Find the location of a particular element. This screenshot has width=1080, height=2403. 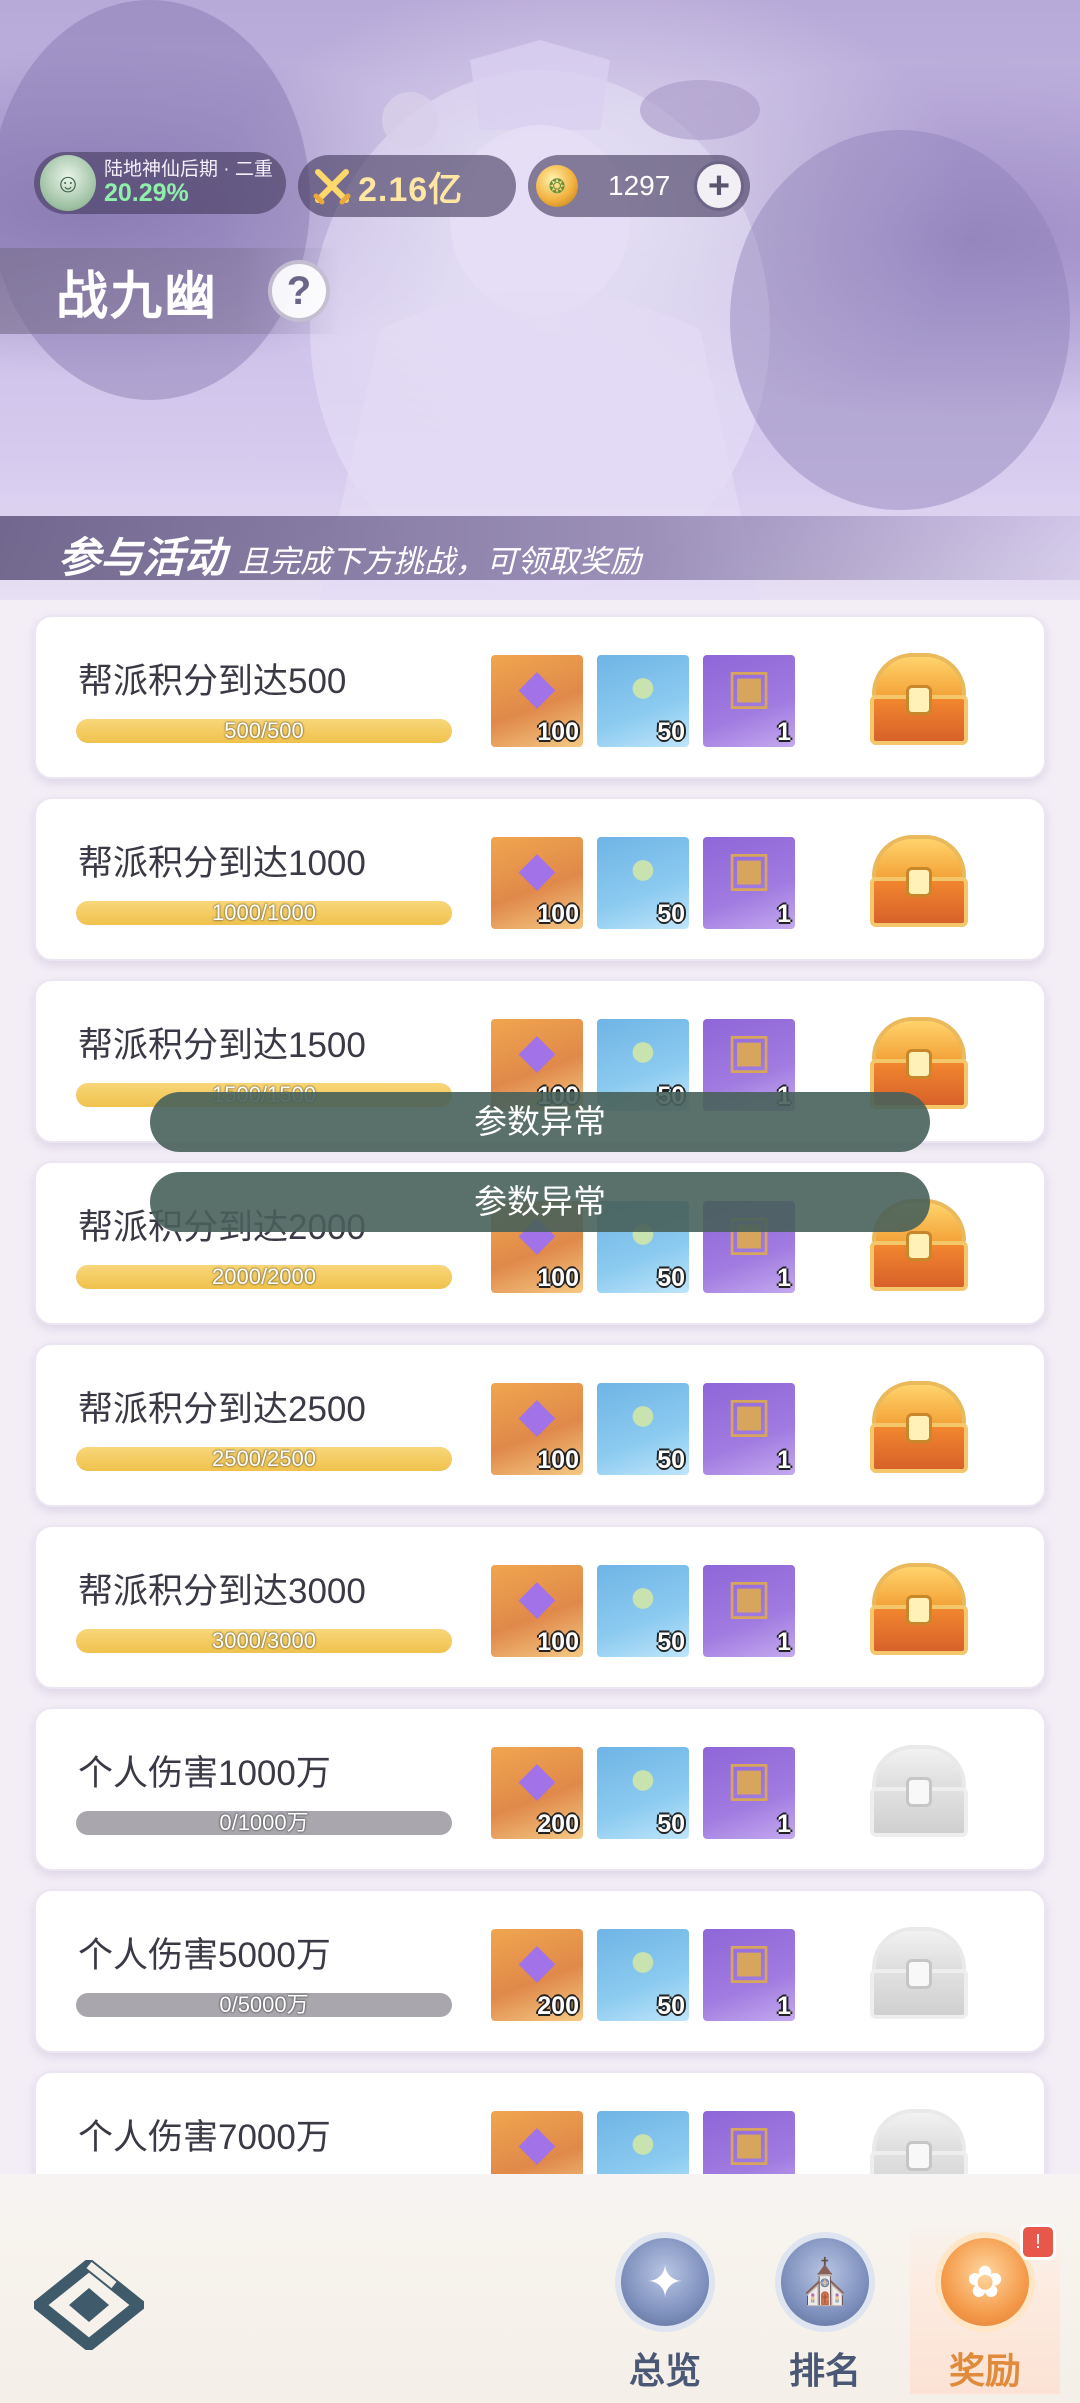

task-card: 帮派积分到达3000 3000/3000 ◆ 100 ● 50 ▣ 1 is located at coordinates (540, 1607).